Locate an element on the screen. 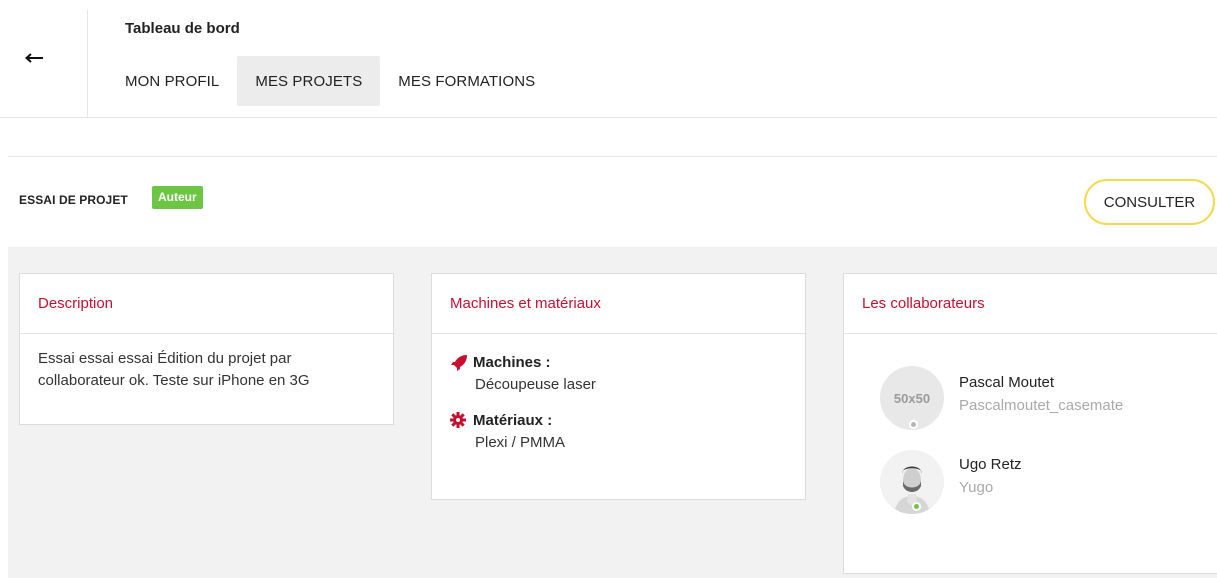 This screenshot has height=578, width=1217. status-offline-icon is located at coordinates (913, 424).